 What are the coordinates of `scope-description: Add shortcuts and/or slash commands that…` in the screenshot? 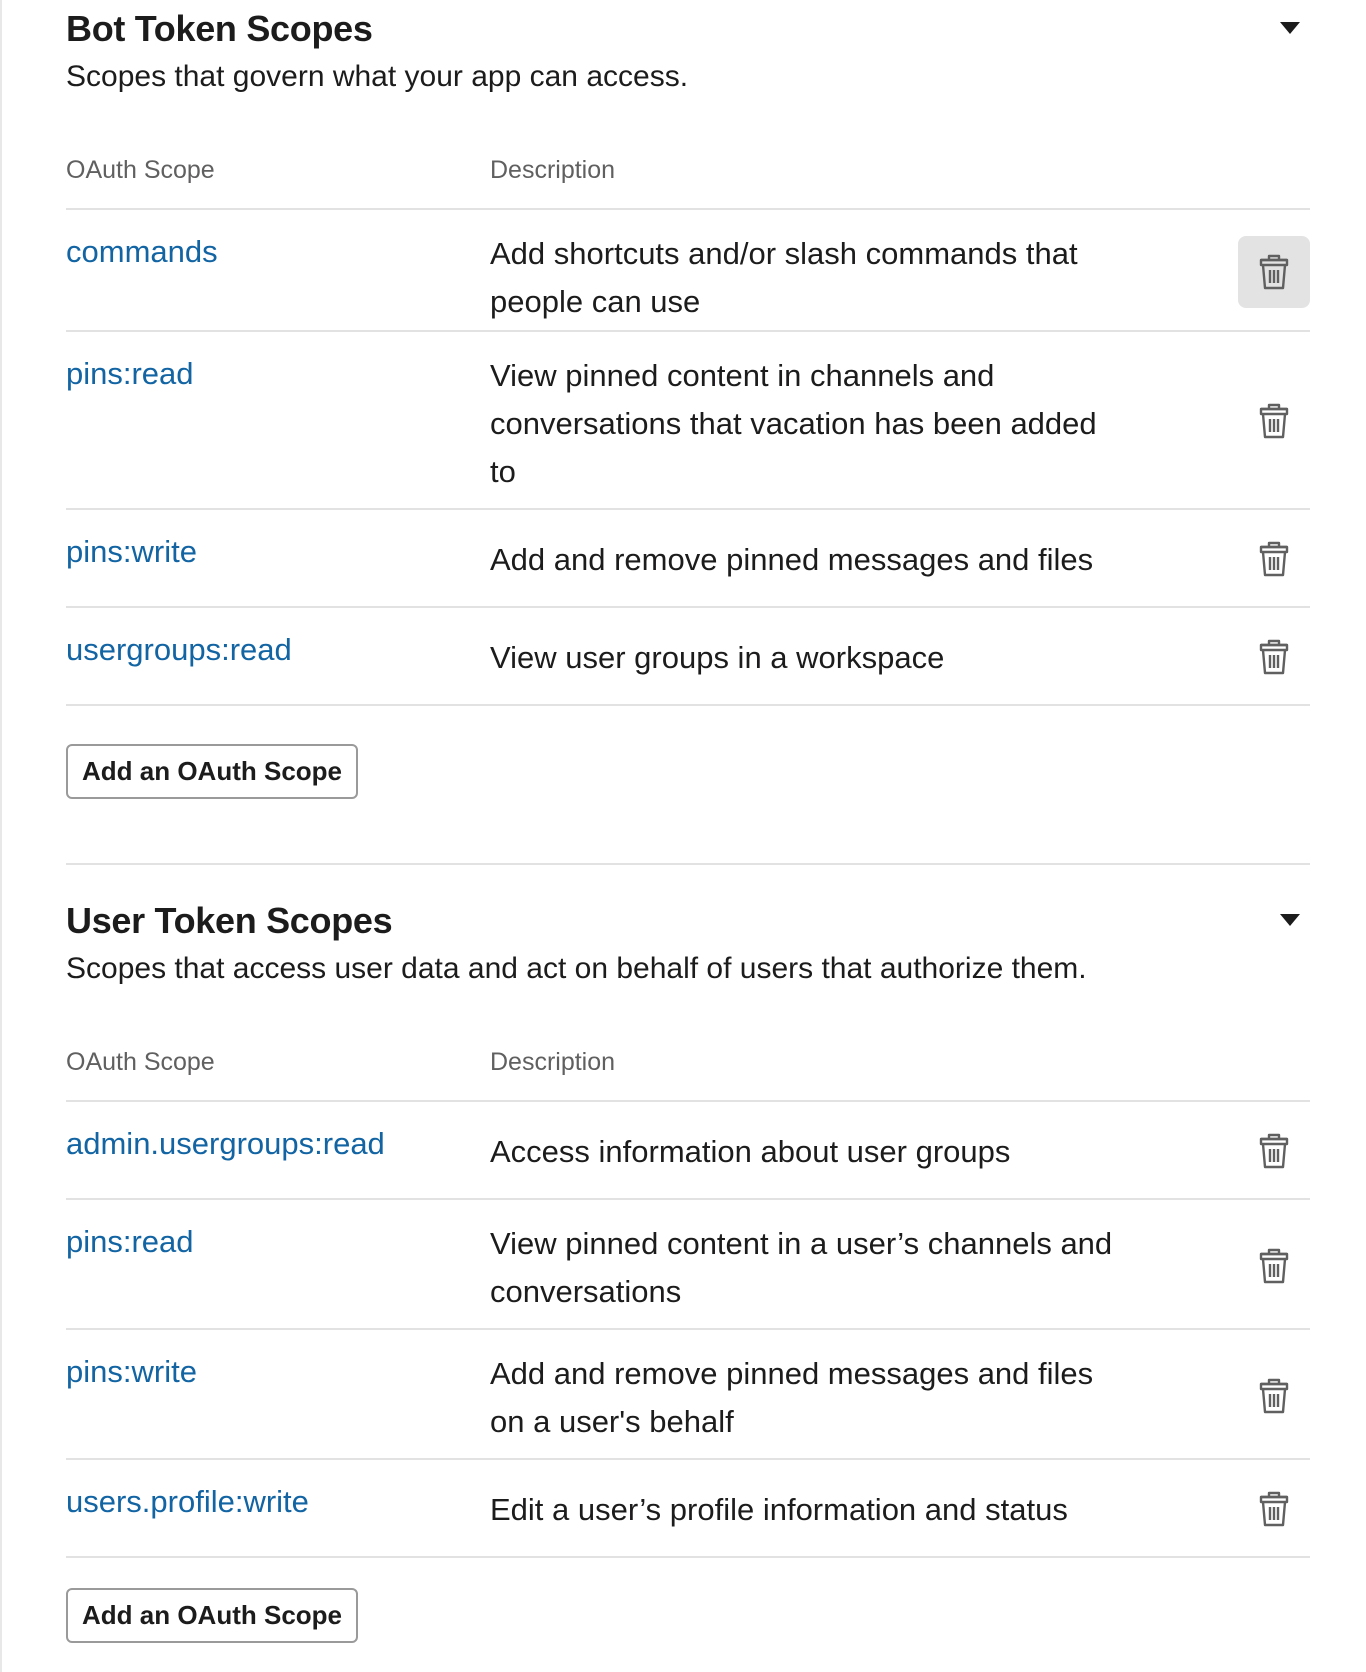 It's located at (784, 277).